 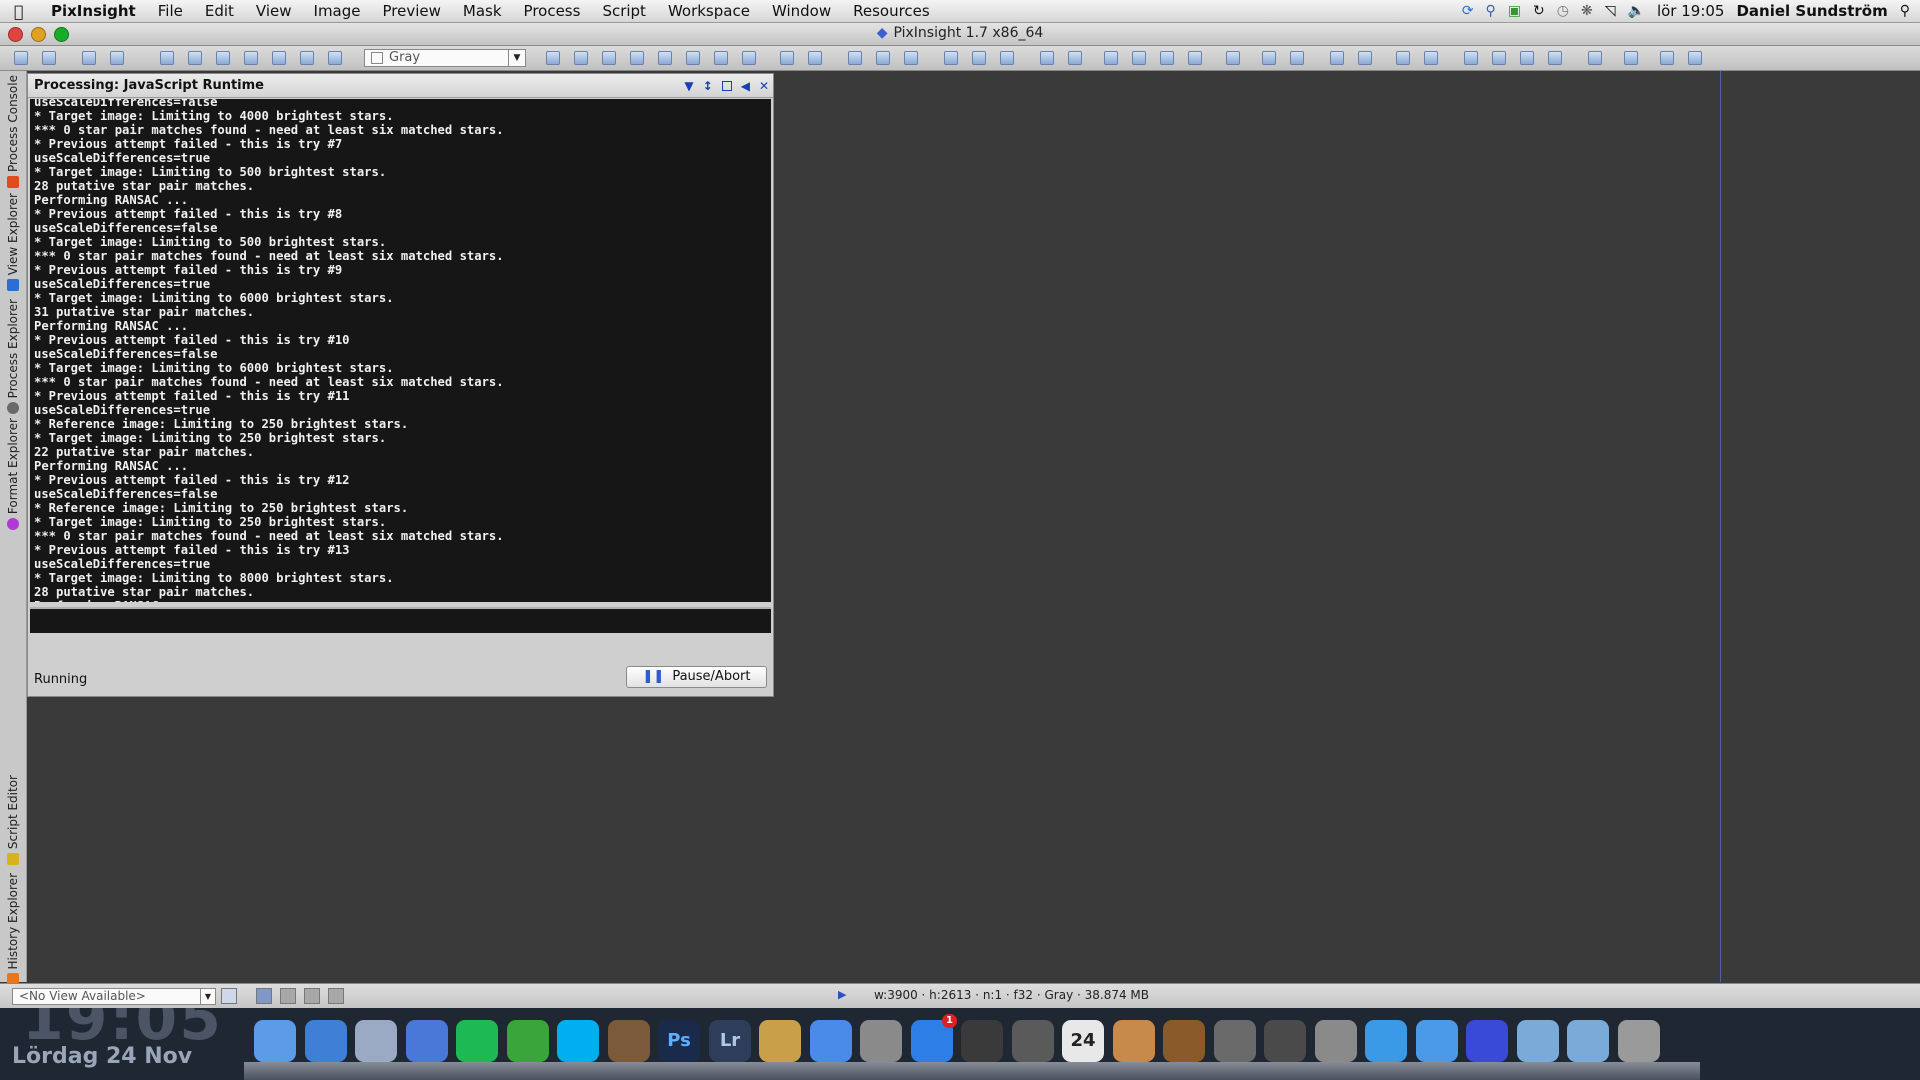 What do you see at coordinates (624, 11) in the screenshot?
I see `menu-script: Script` at bounding box center [624, 11].